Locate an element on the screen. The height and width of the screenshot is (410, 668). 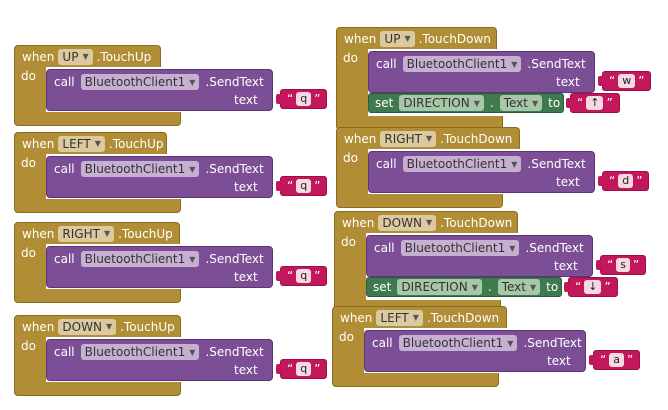
text-string-block: “s” is located at coordinates (621, 265).